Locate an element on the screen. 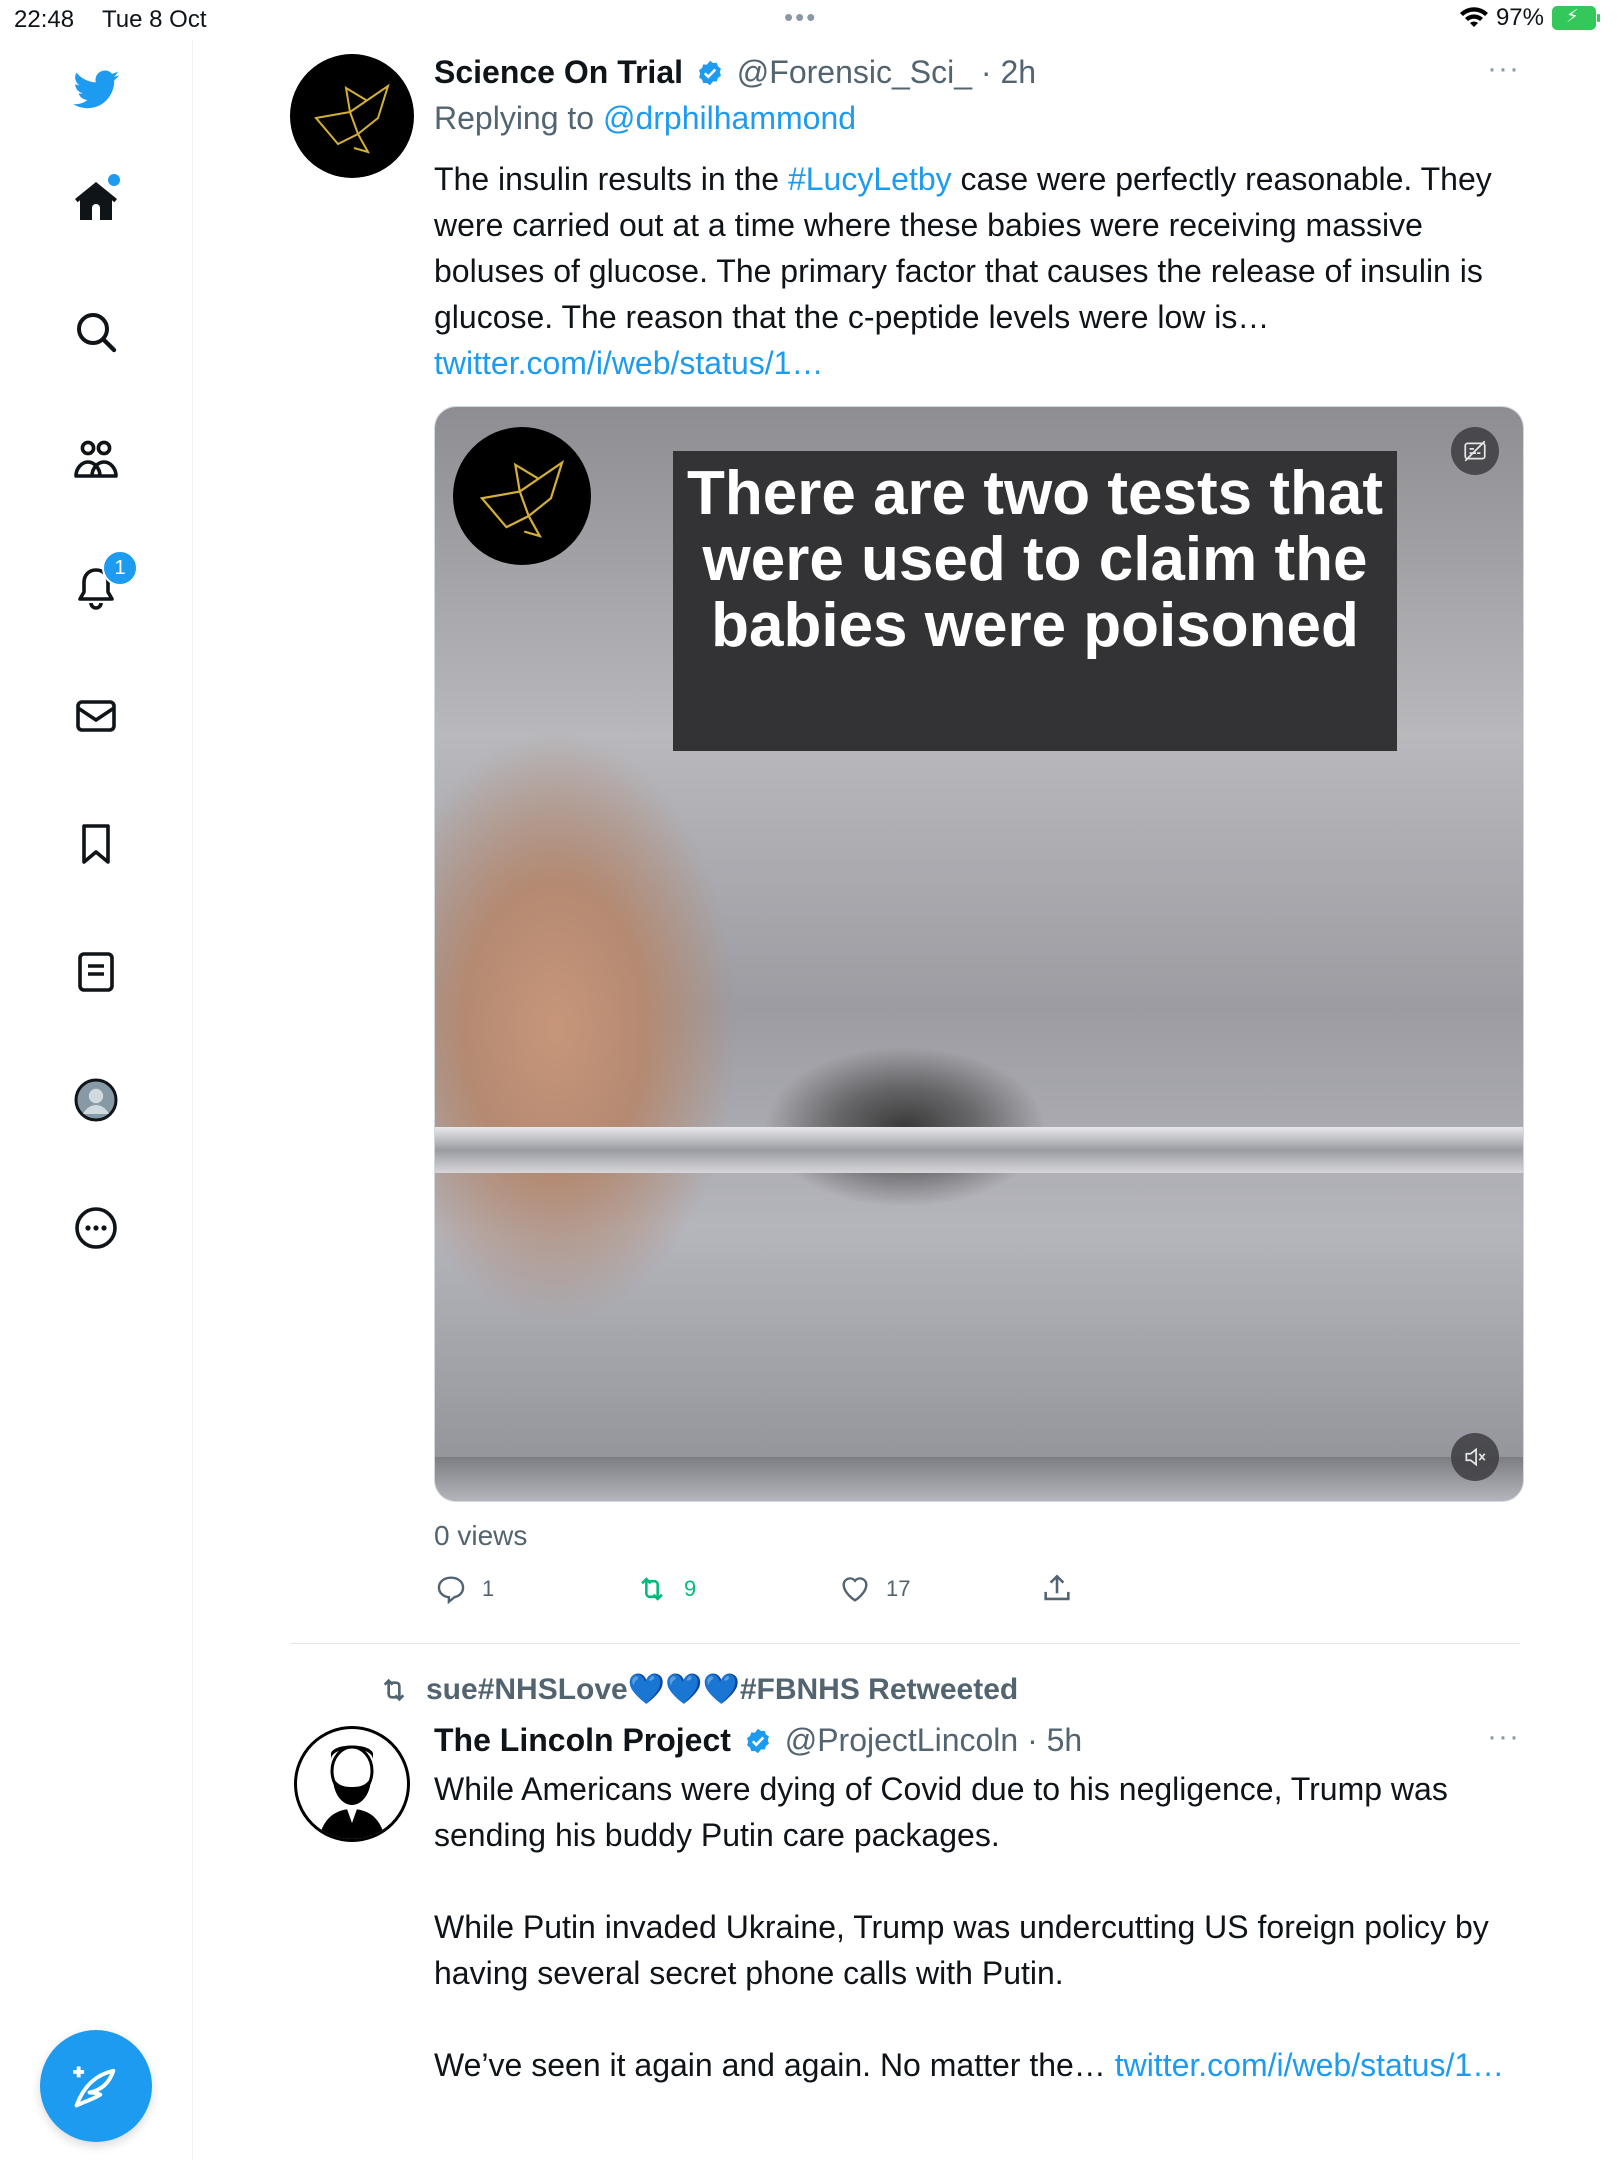 Image resolution: width=1620 pixels, height=2162 pixels. replying-handle-link: @drphilhammond is located at coordinates (729, 118).